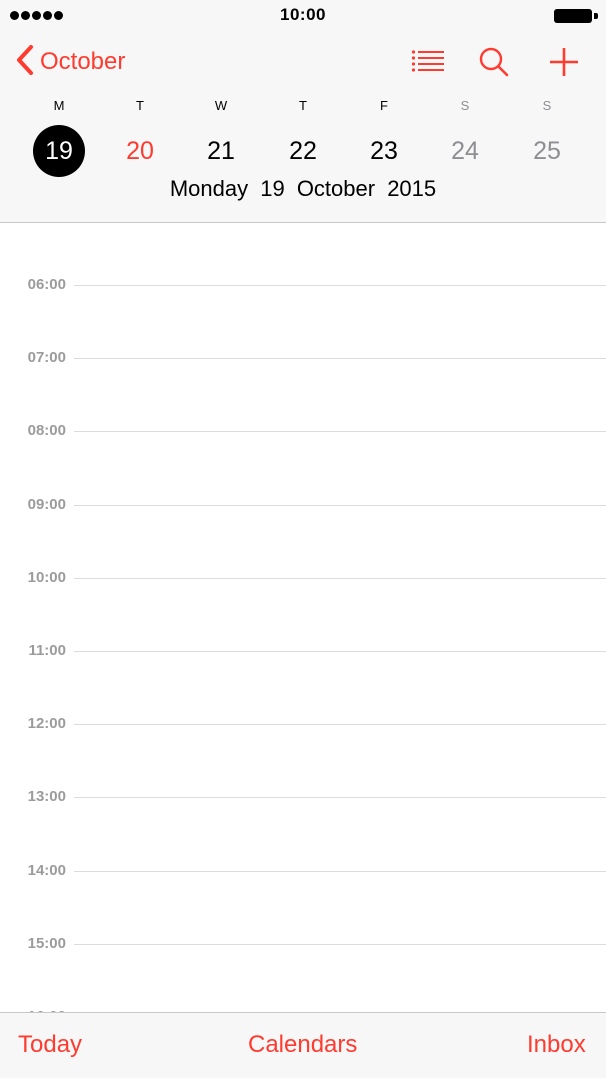  Describe the element at coordinates (303, 151) in the screenshot. I see `day-number: 22` at that location.